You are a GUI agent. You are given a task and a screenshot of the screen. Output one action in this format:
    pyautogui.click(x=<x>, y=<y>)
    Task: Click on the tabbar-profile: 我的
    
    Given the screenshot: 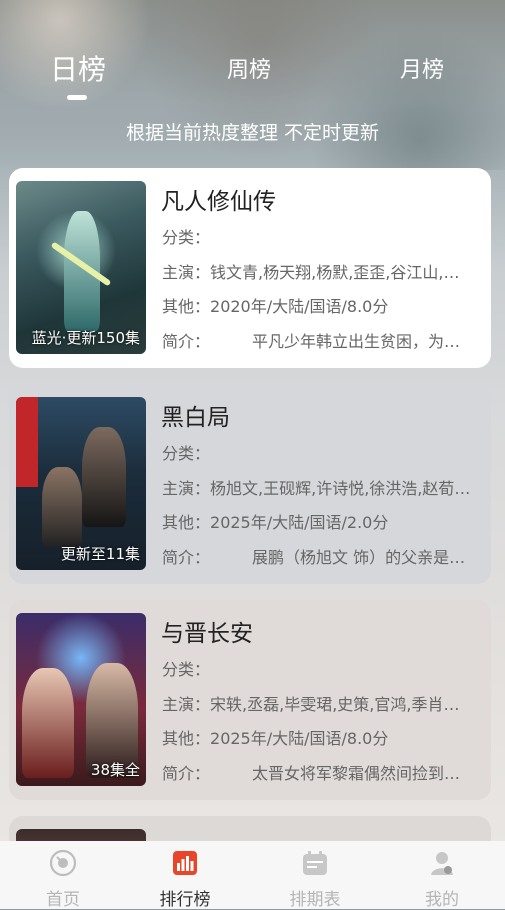 What is the action you would take?
    pyautogui.click(x=442, y=875)
    